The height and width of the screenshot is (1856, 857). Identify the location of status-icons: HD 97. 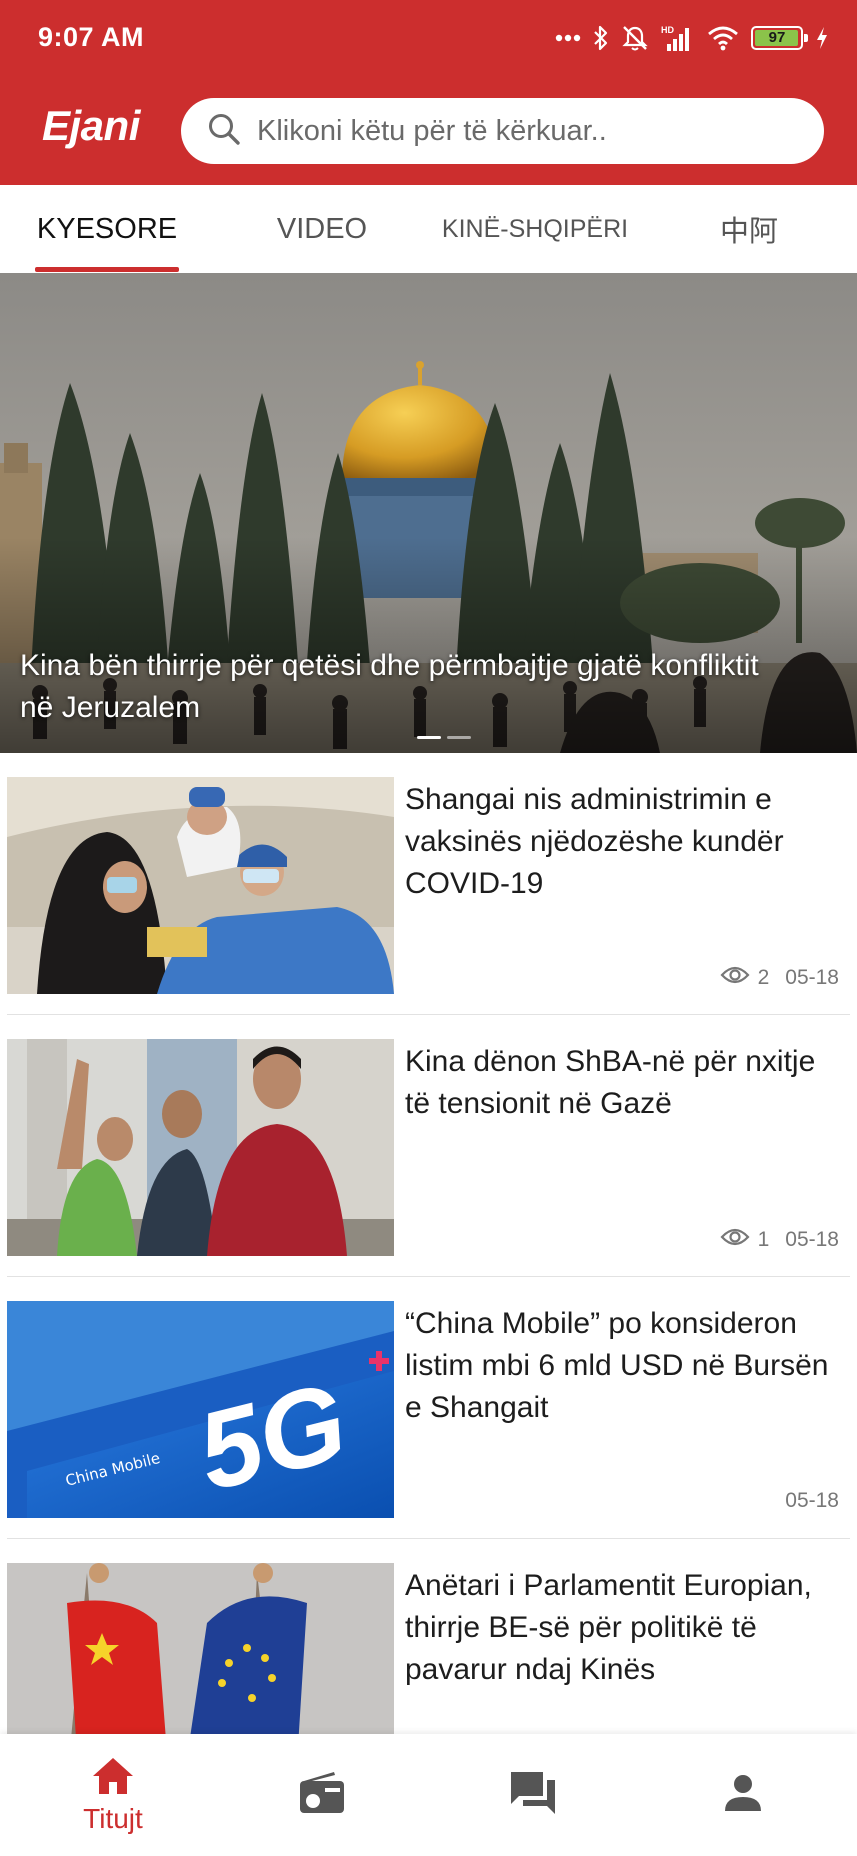
(692, 38).